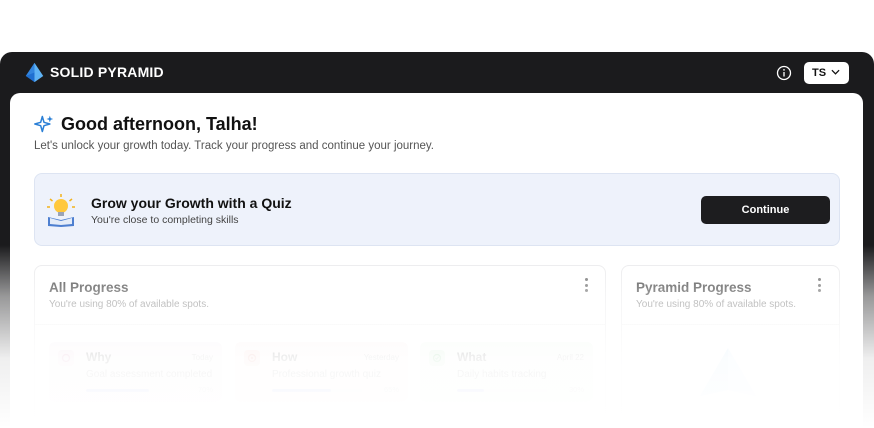 This screenshot has height=428, width=874. Describe the element at coordinates (728, 372) in the screenshot. I see `pyramid-graphic-icon` at that location.